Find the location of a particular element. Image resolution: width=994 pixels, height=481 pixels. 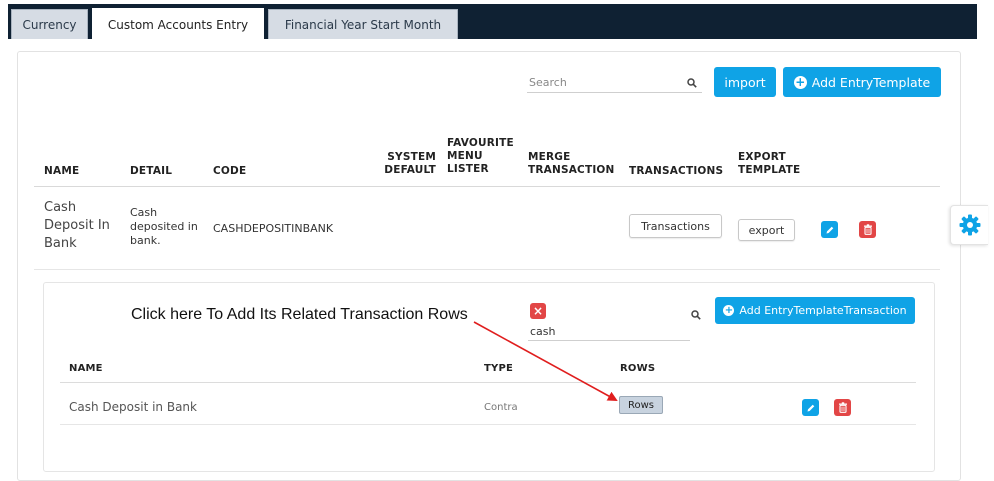

gear-icon is located at coordinates (969, 225).